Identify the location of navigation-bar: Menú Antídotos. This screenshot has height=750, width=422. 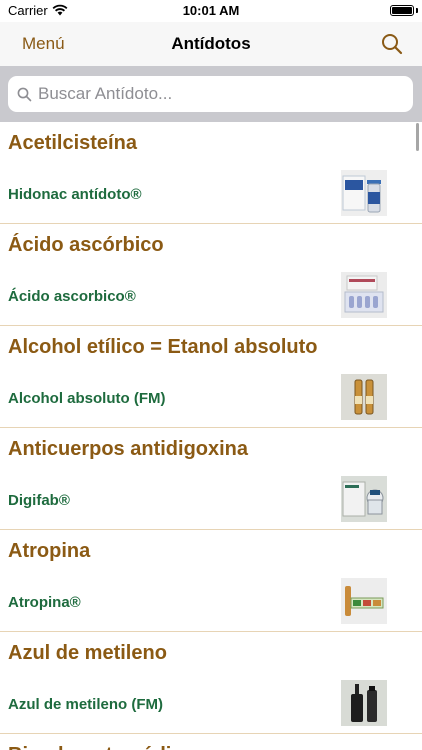
(211, 44).